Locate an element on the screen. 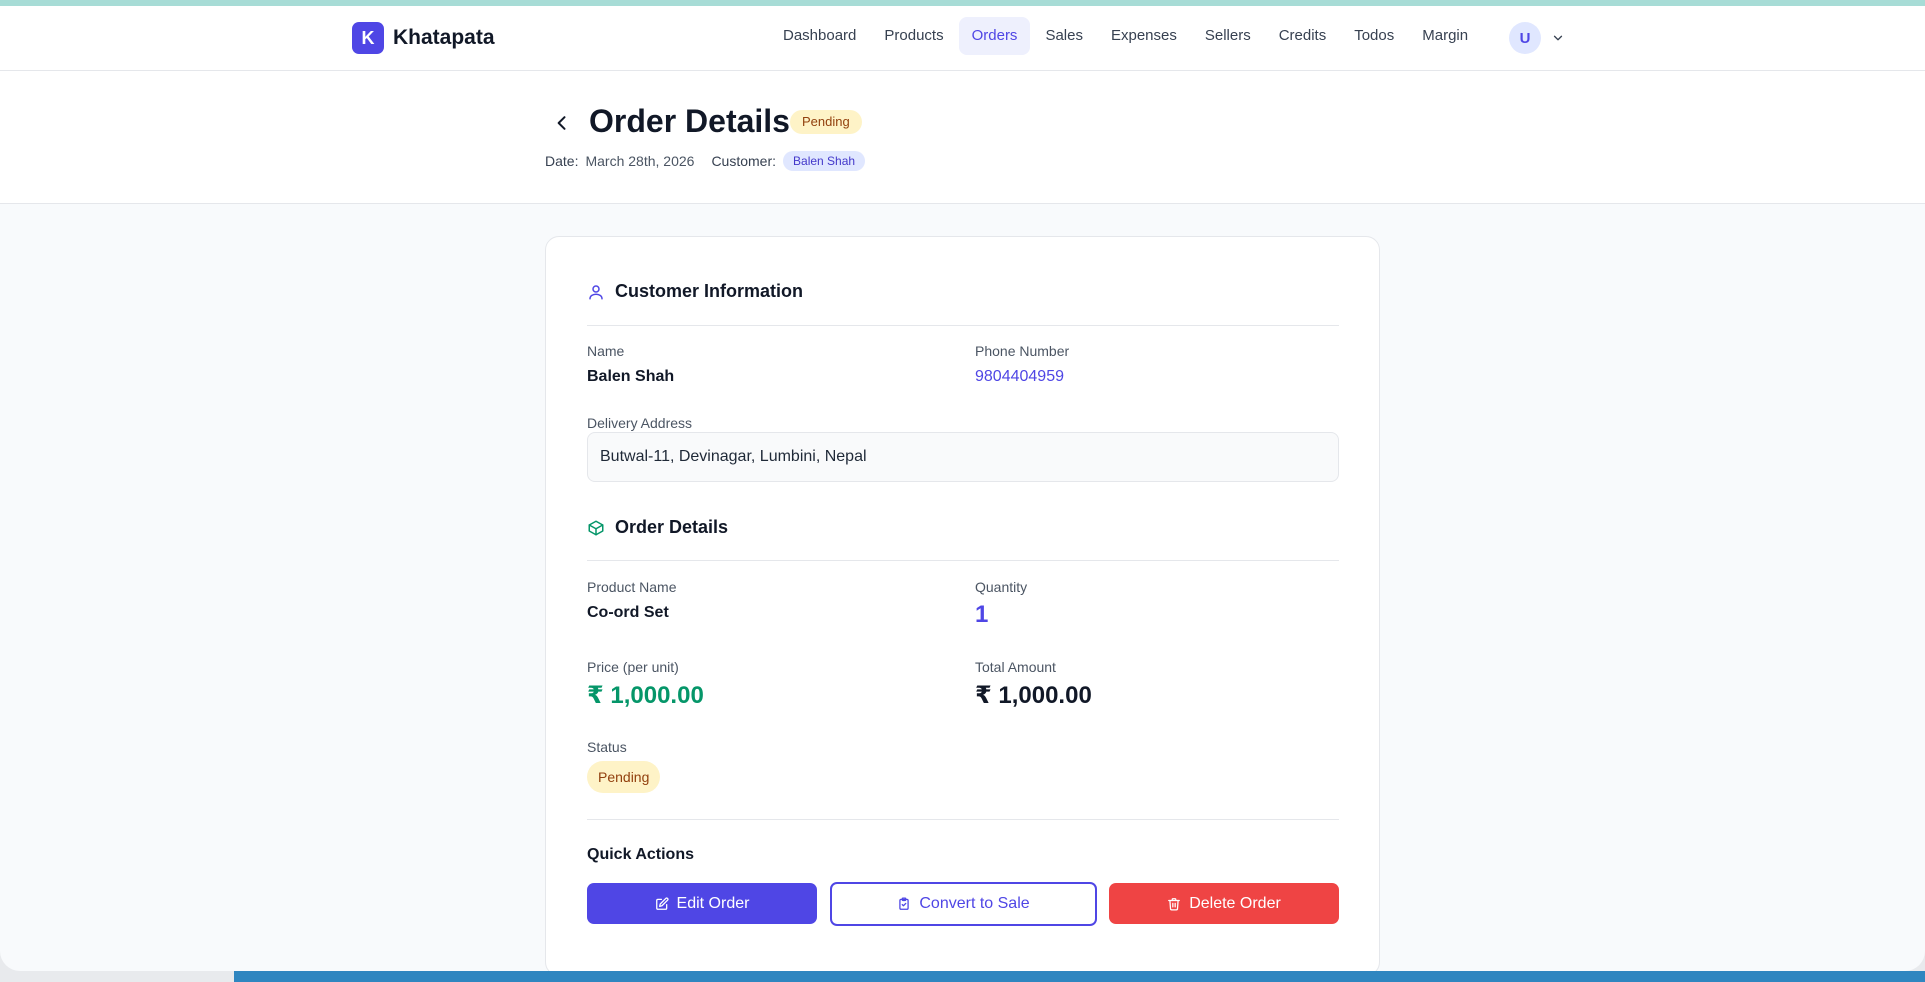  price-field: Price (per unit) ₹ 1,000.00 is located at coordinates (645, 684).